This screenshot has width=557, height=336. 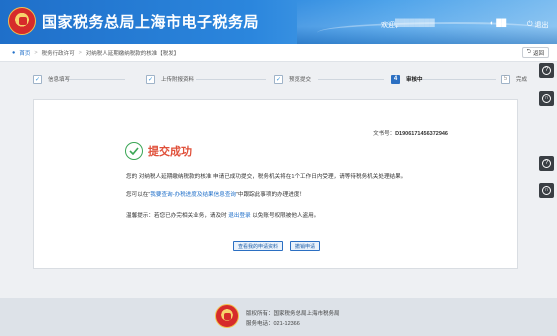 I want to click on document-number-label: 文书号：, so click(x=384, y=134).